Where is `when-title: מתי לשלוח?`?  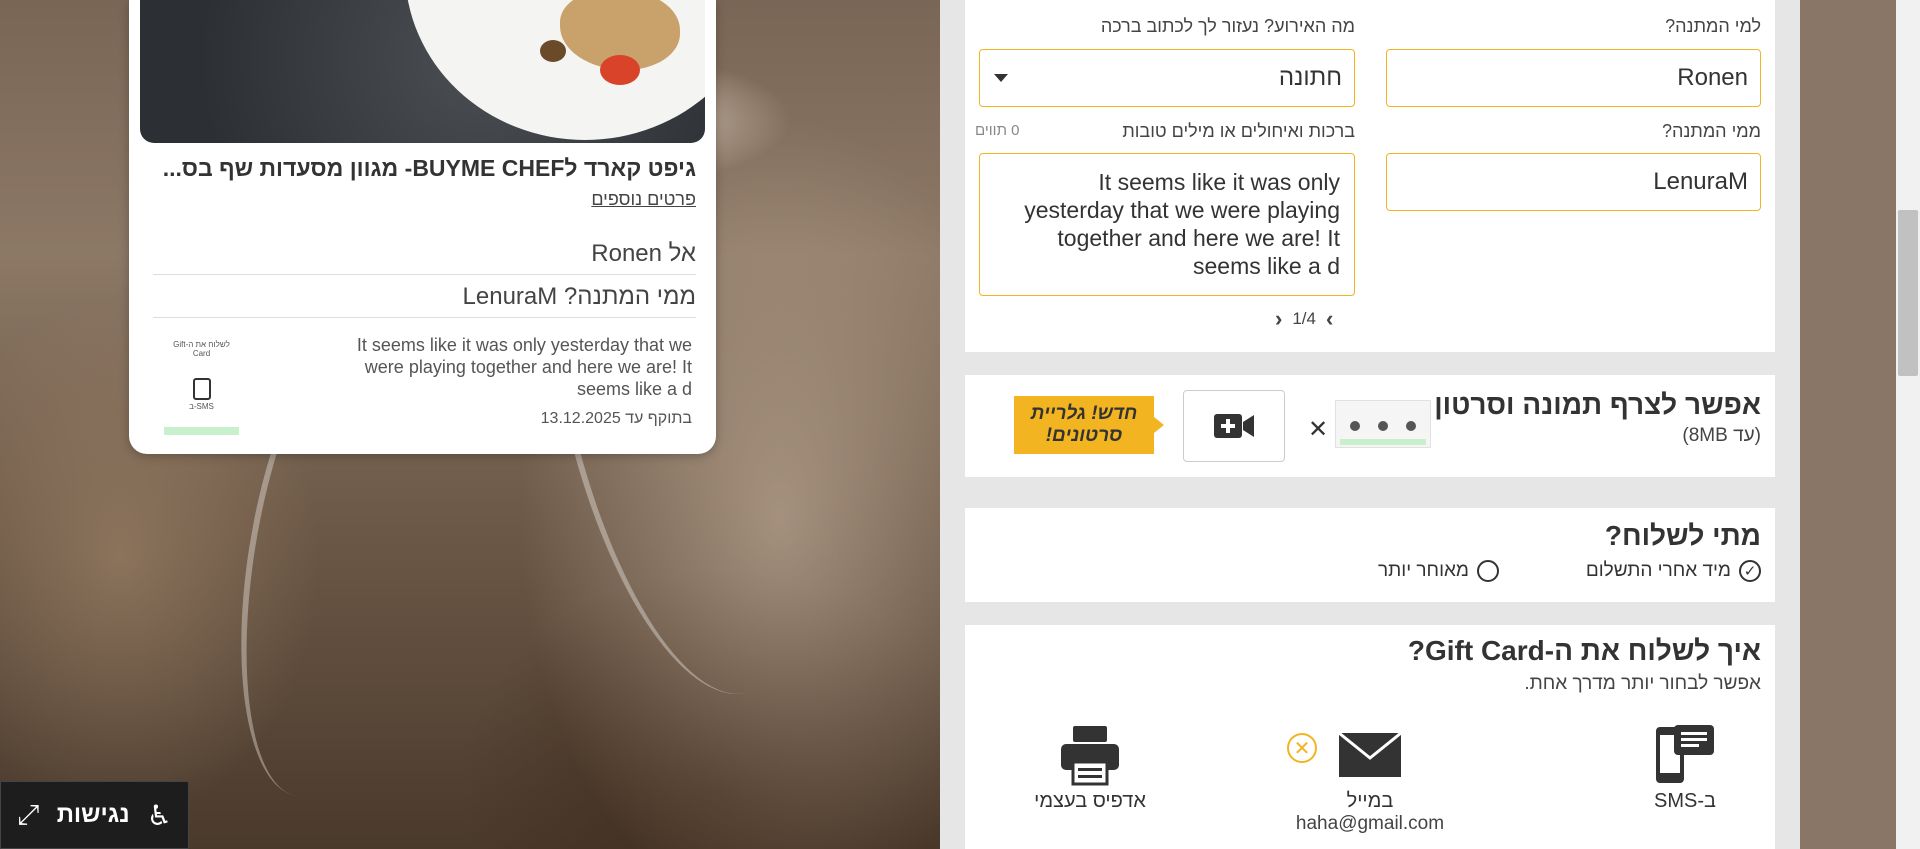 when-title: מתי לשלוח? is located at coordinates (1682, 535).